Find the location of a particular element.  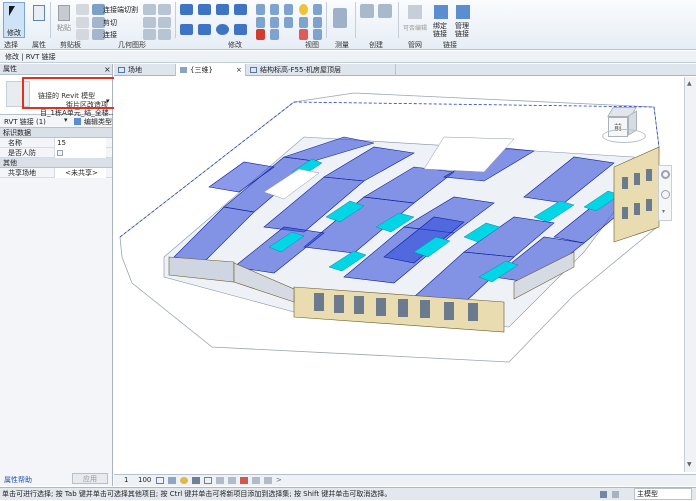

visual-style-icon is located at coordinates (172, 480).